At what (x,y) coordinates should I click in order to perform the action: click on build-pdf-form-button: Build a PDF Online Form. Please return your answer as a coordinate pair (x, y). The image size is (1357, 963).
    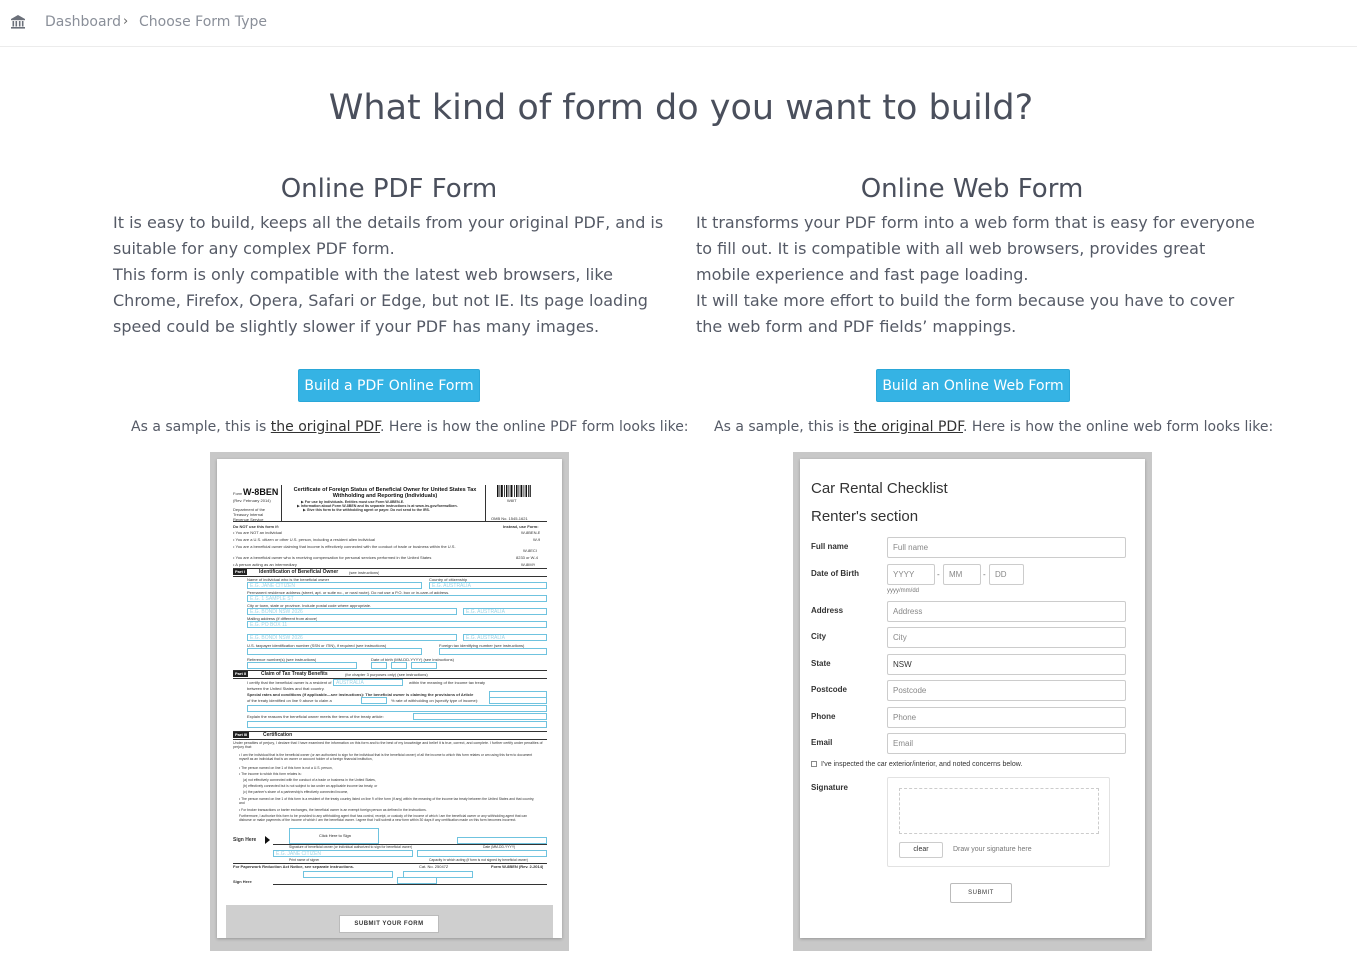
    Looking at the image, I should click on (389, 385).